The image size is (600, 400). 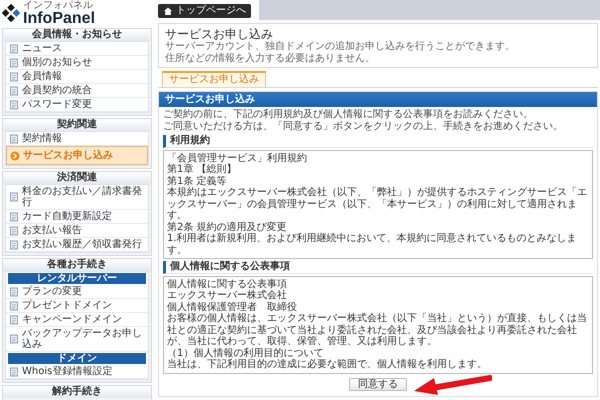 I want to click on top-page-button: トップページへ, so click(x=204, y=11).